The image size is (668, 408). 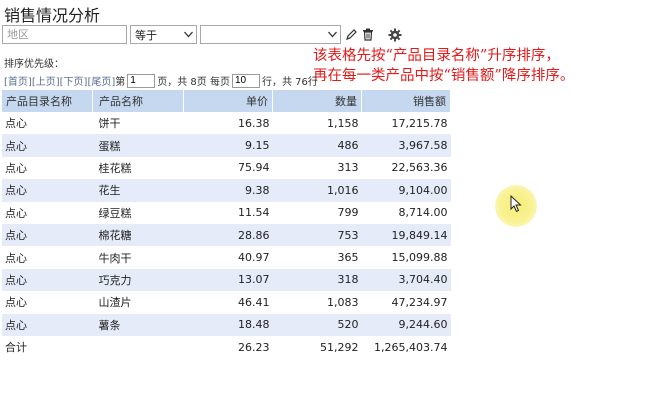 What do you see at coordinates (351, 35) in the screenshot?
I see `pencil-icon` at bounding box center [351, 35].